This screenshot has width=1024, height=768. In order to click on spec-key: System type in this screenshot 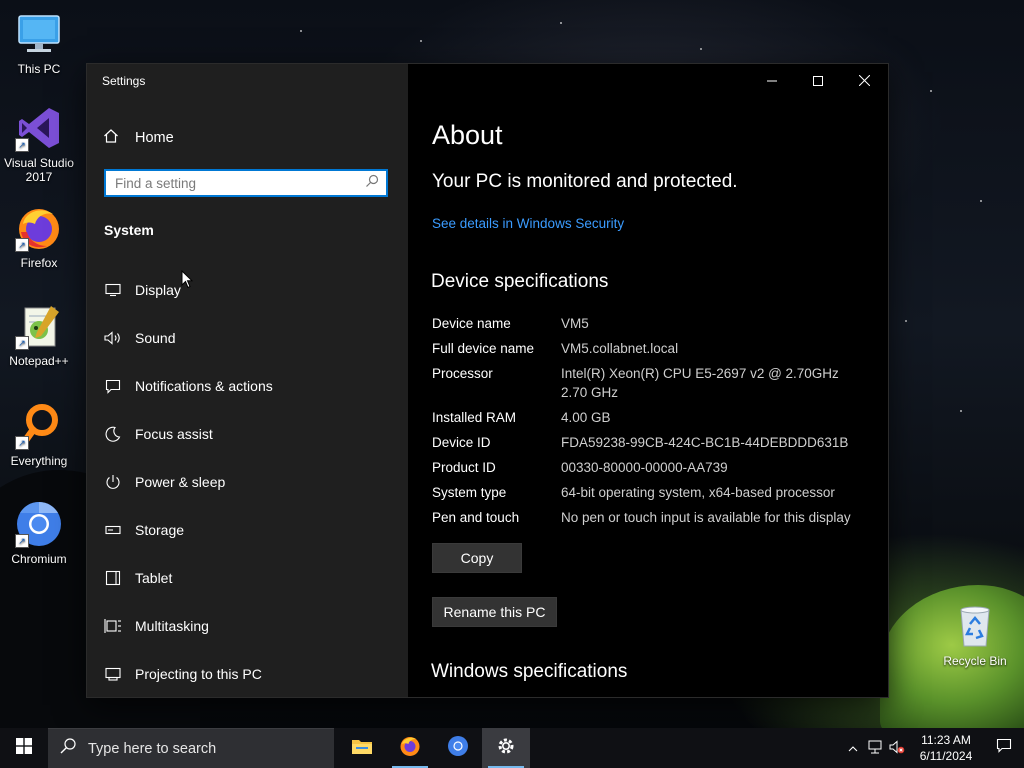, I will do `click(469, 492)`.